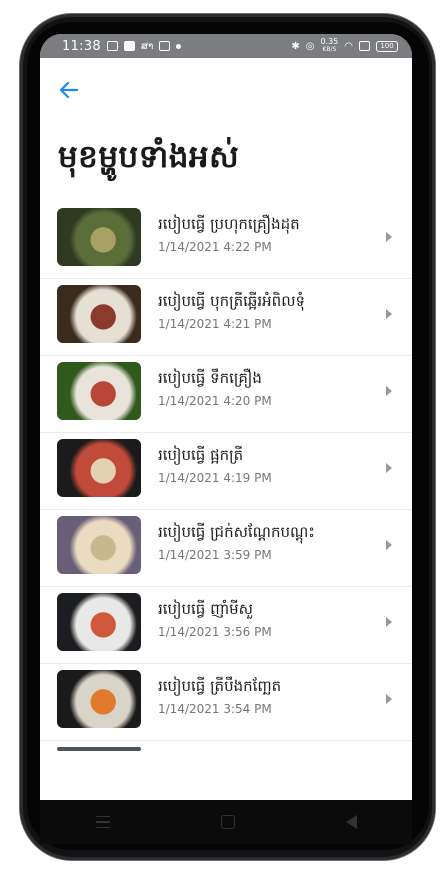  Describe the element at coordinates (215, 632) in the screenshot. I see `recipe-date: 1/14/2021 3:56 PM` at that location.